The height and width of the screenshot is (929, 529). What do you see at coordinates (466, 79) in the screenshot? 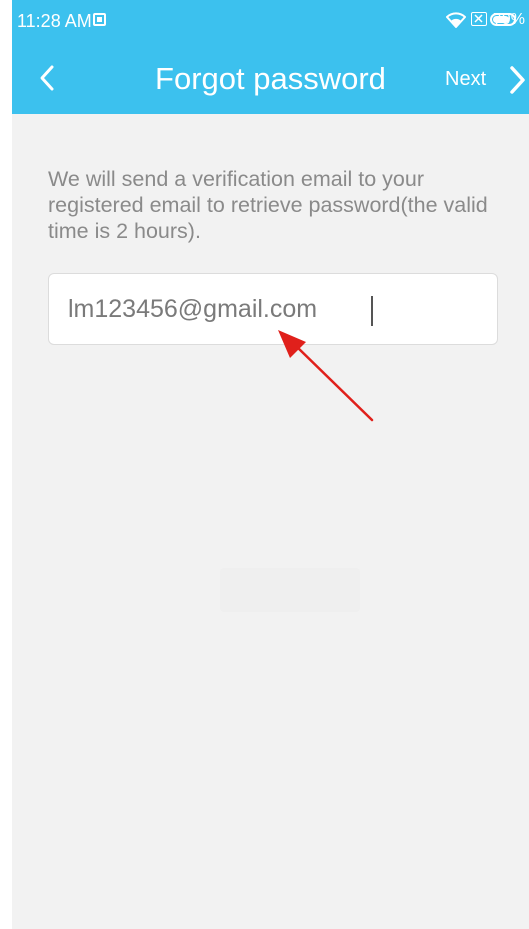
I see `next-button-label: Next` at bounding box center [466, 79].